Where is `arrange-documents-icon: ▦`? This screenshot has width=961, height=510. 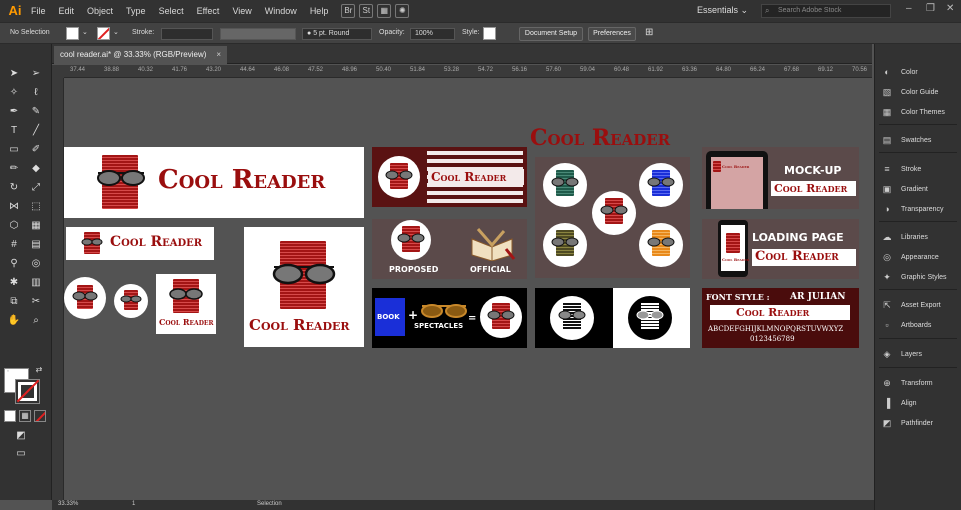 arrange-documents-icon: ▦ is located at coordinates (384, 11).